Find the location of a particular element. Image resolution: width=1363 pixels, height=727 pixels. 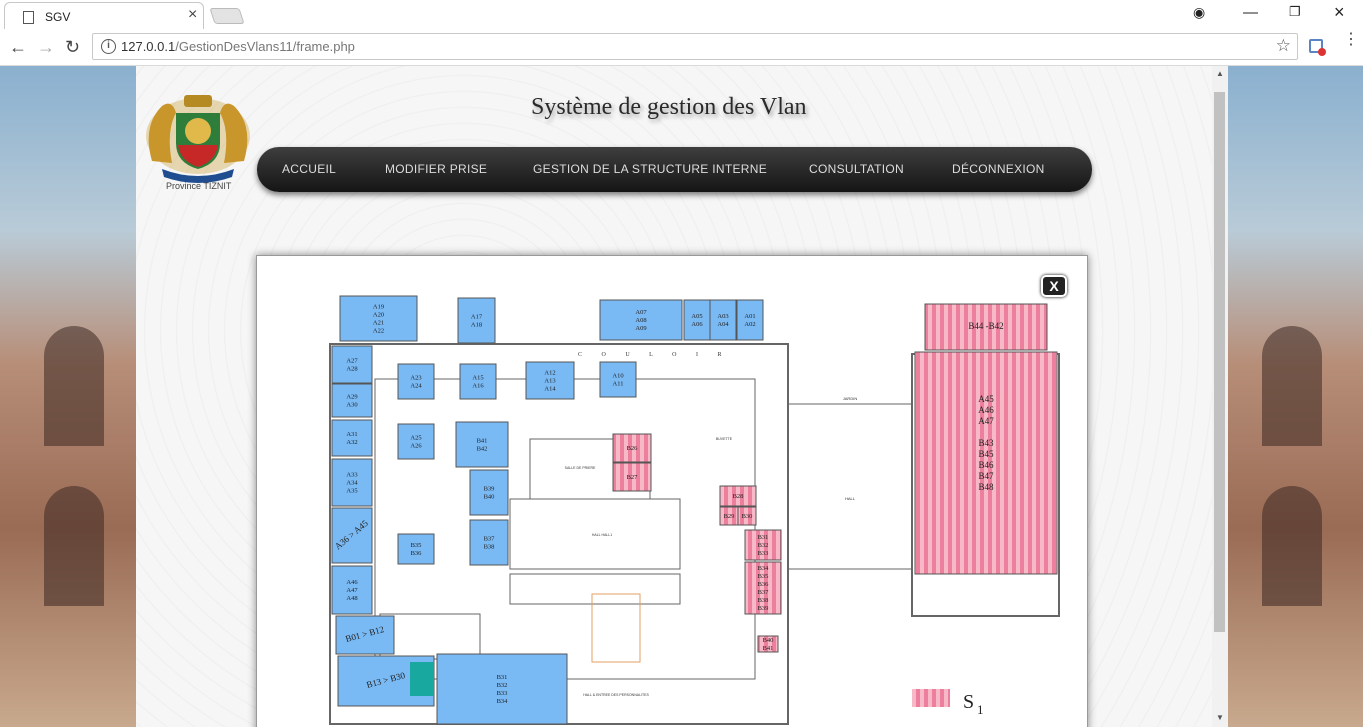

back-icon: ← is located at coordinates (18, 47).